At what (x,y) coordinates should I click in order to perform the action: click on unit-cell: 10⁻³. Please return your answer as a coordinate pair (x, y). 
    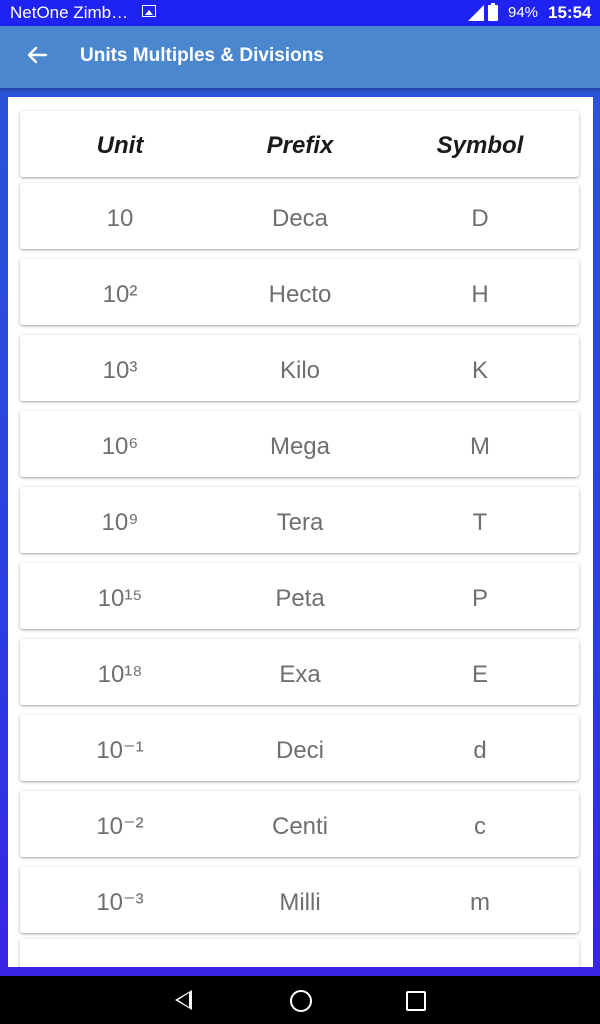
    Looking at the image, I should click on (120, 902).